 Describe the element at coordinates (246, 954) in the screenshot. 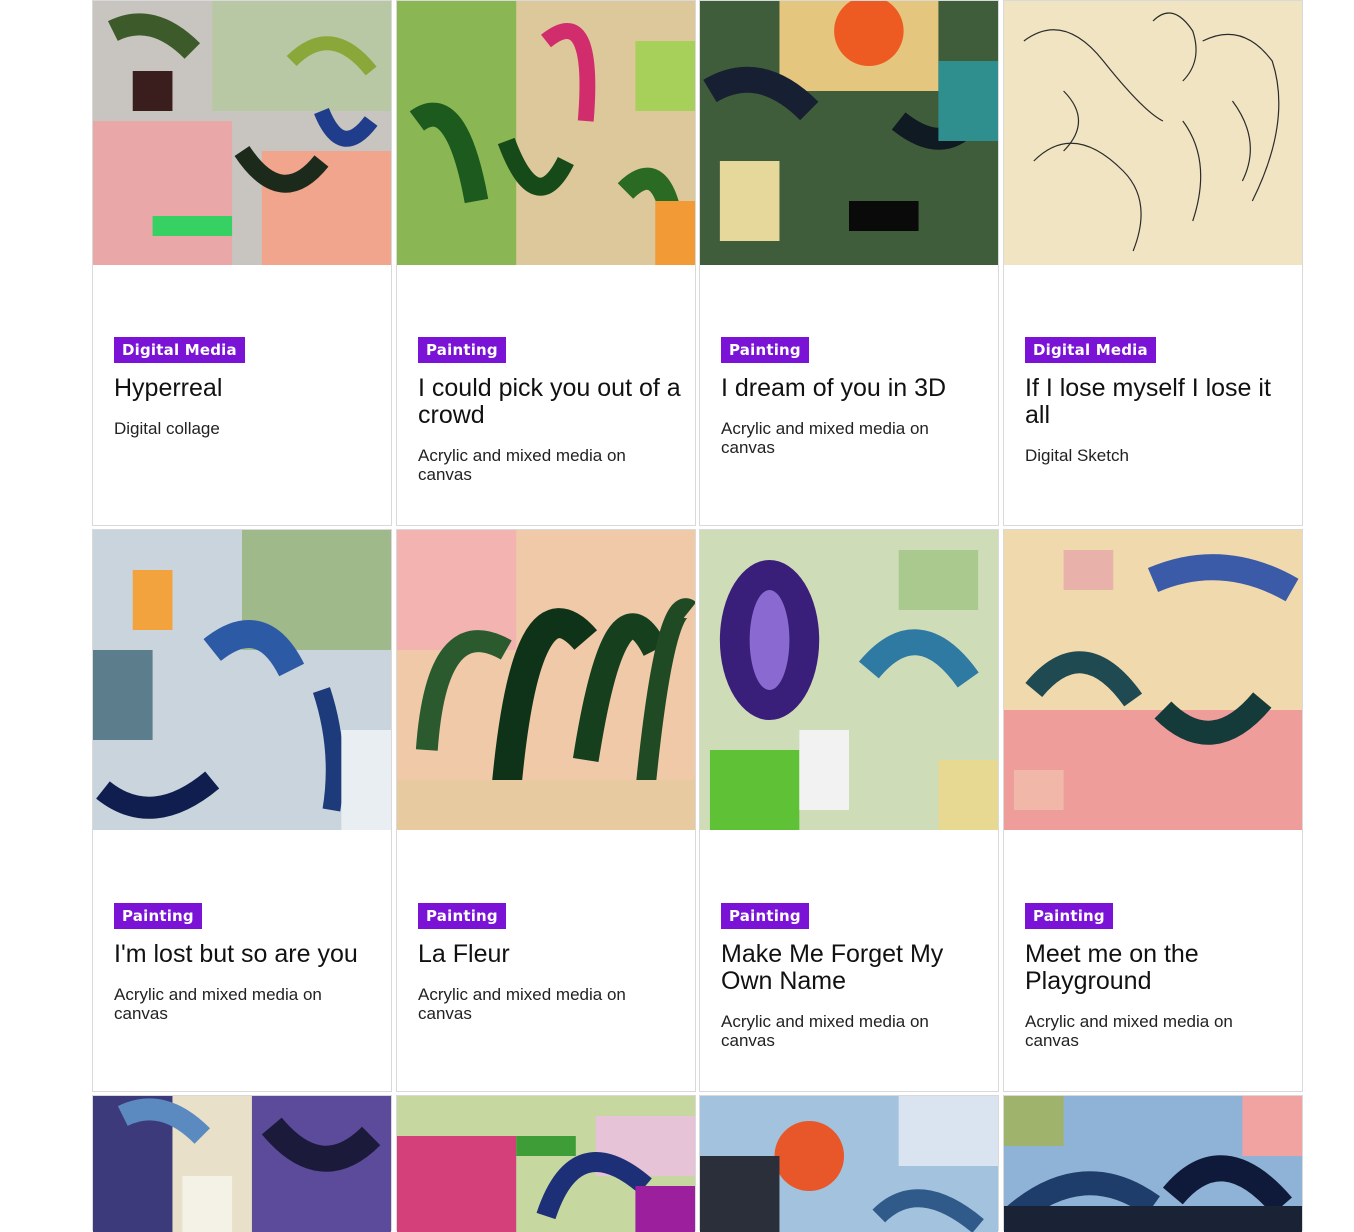

I see `artwork-title: I'm lost but so are you` at that location.